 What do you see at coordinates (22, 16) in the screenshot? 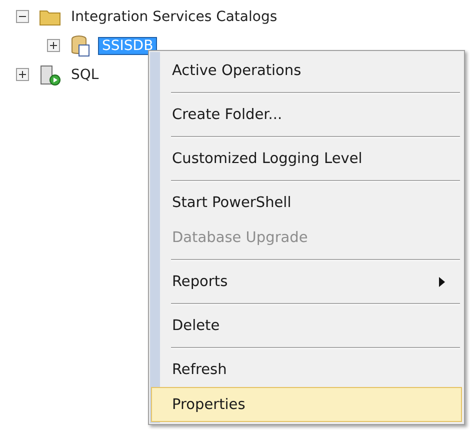
I see `collapse-button` at bounding box center [22, 16].